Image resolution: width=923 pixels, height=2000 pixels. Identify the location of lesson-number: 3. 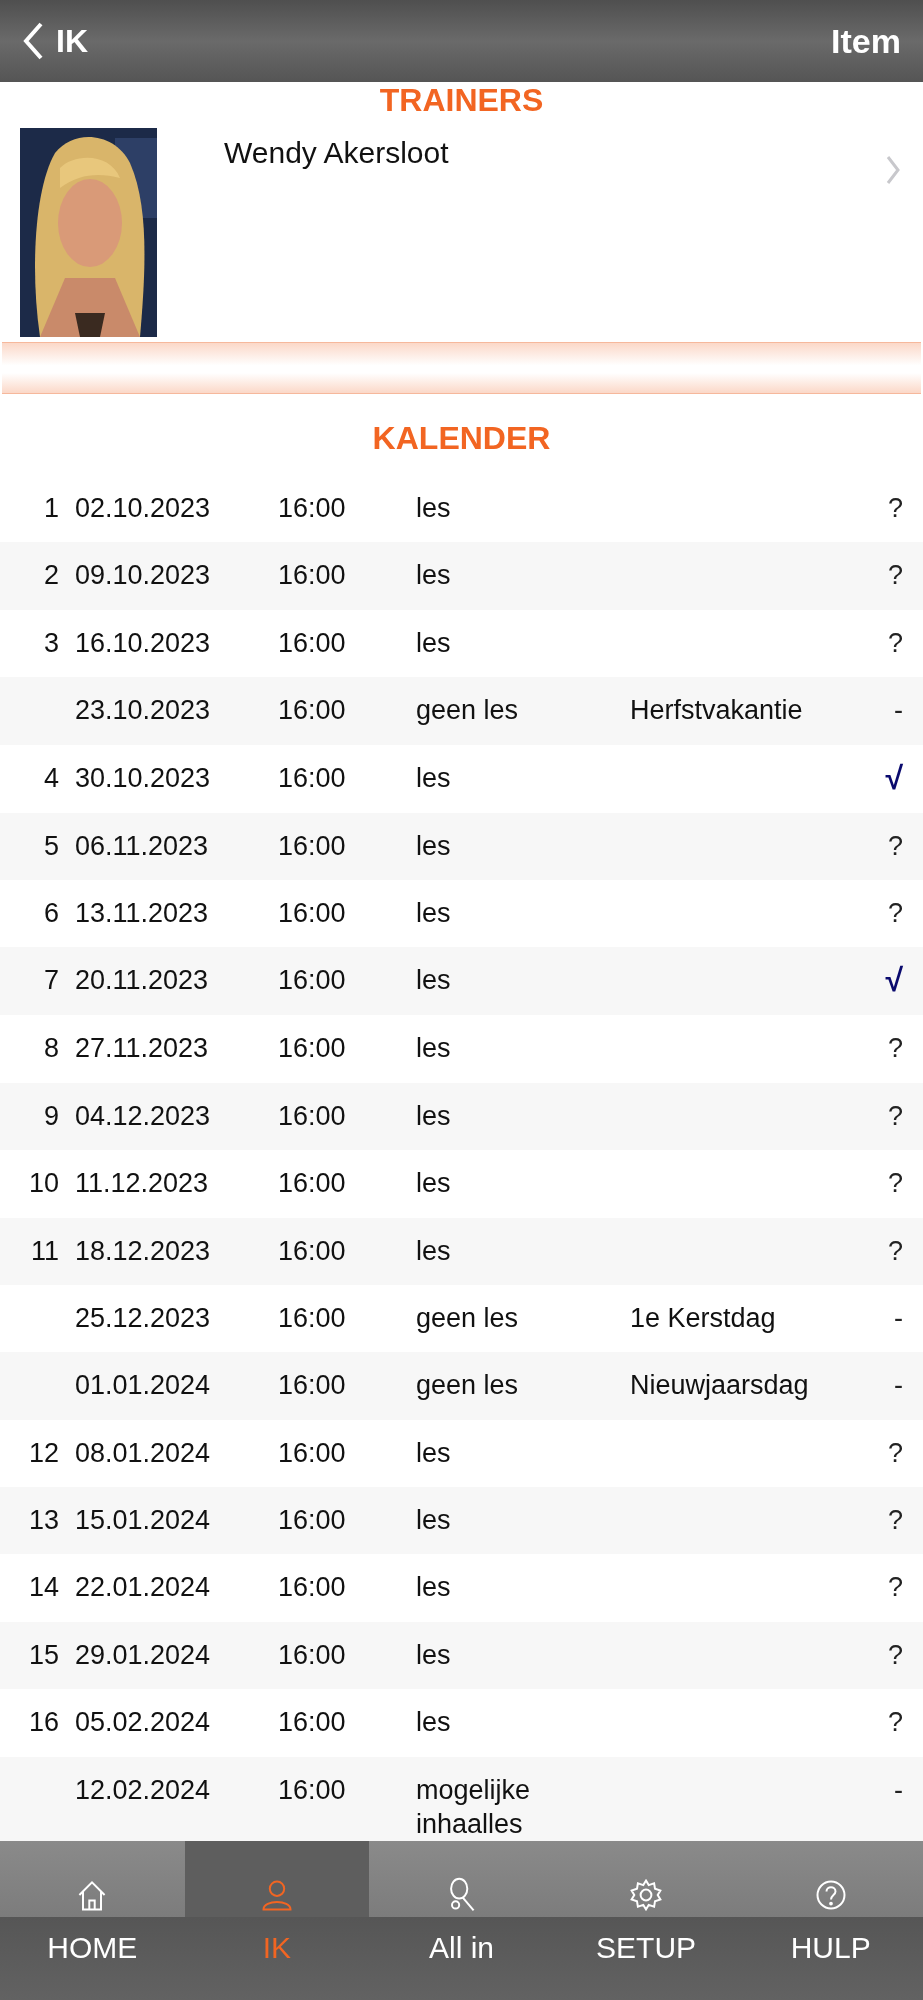
(51, 642).